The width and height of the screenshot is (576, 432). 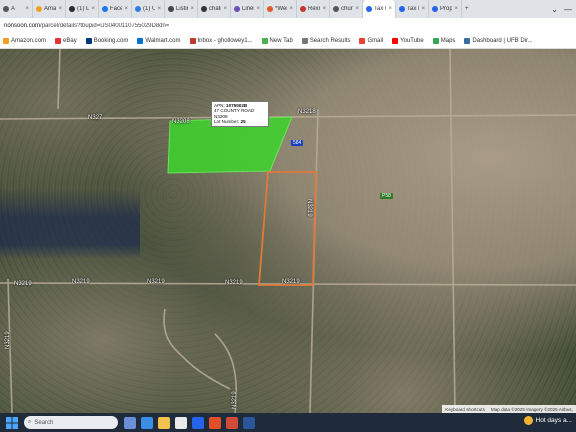 I want to click on taskbar-search: ⌕ Search, so click(x=71, y=422).